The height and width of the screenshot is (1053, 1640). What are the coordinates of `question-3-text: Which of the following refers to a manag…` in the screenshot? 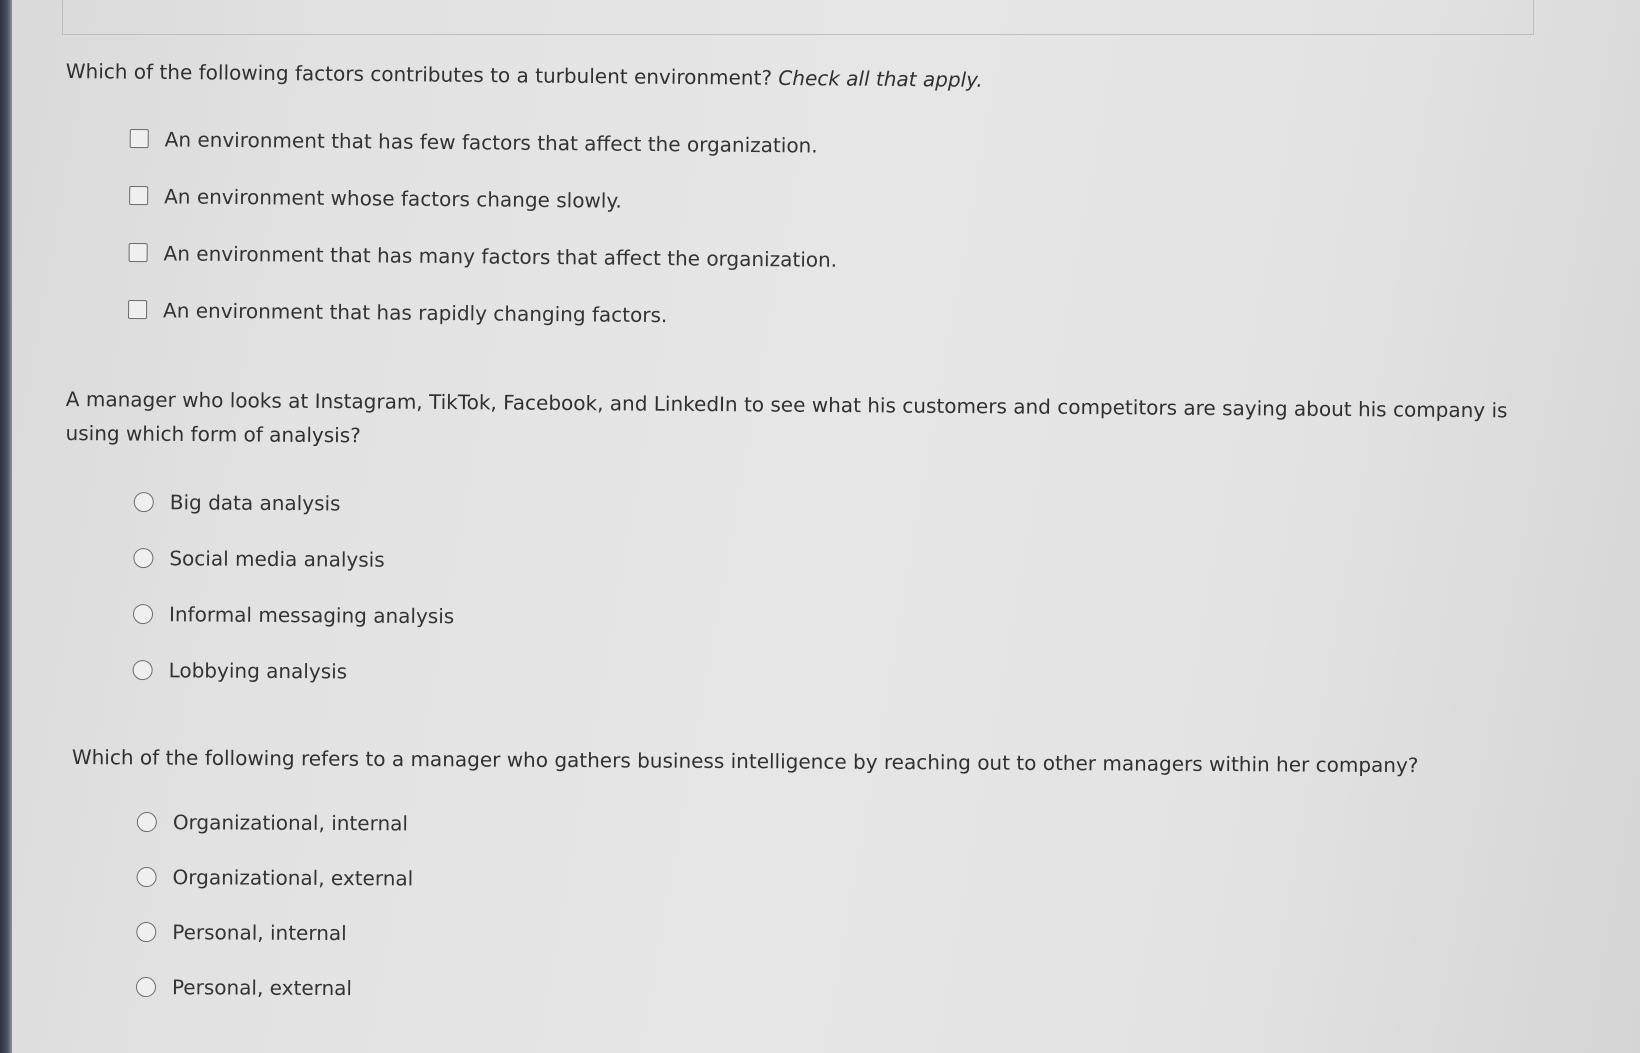 It's located at (745, 761).